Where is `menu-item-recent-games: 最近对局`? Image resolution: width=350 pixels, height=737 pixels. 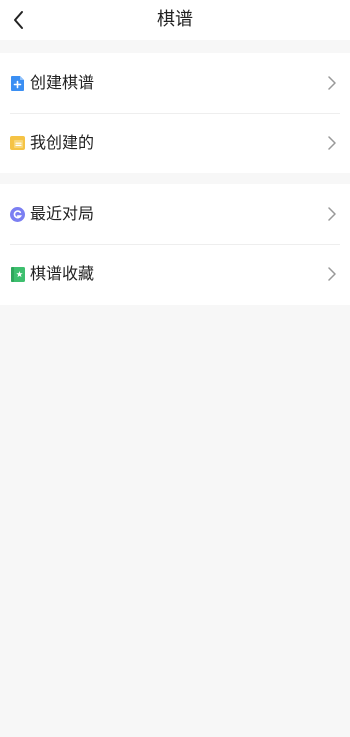 menu-item-recent-games: 最近对局 is located at coordinates (175, 214).